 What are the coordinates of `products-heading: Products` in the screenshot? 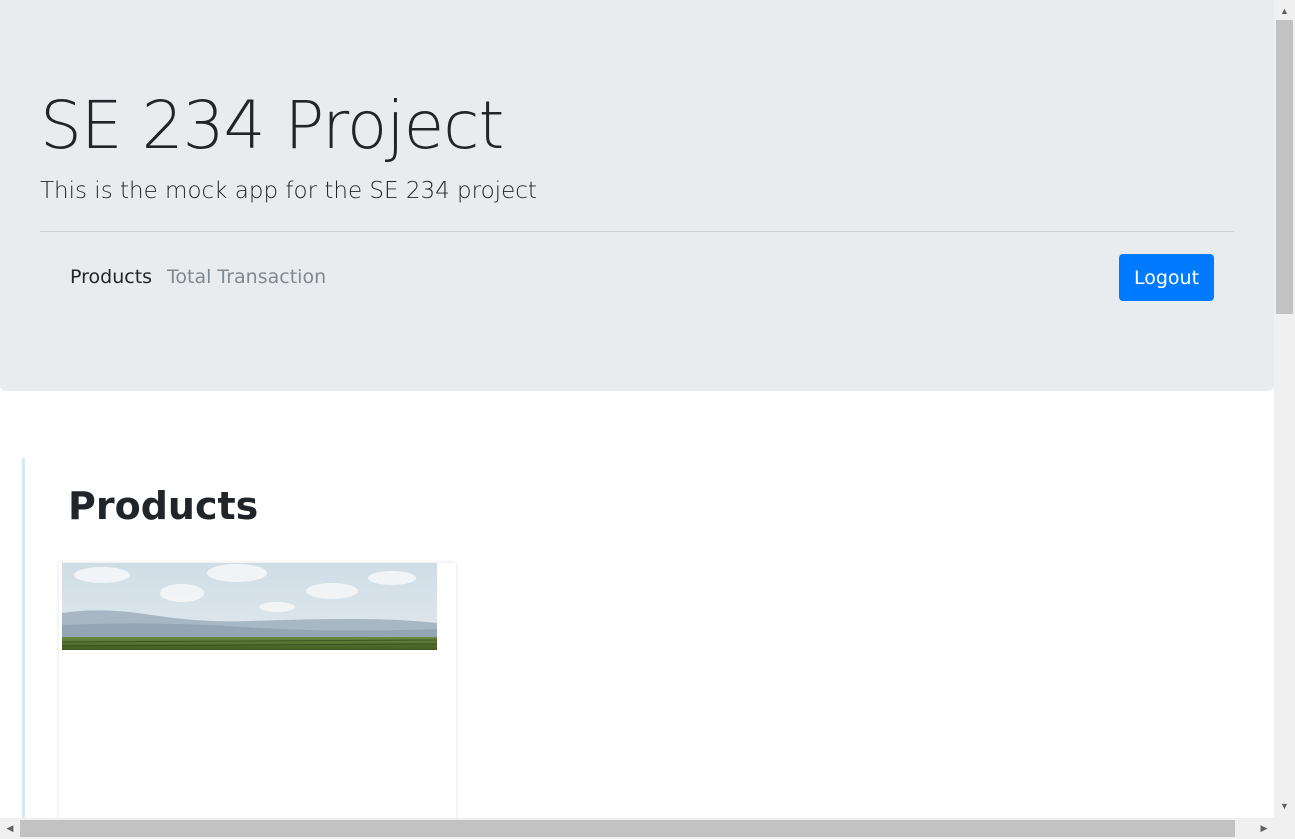 It's located at (163, 506).